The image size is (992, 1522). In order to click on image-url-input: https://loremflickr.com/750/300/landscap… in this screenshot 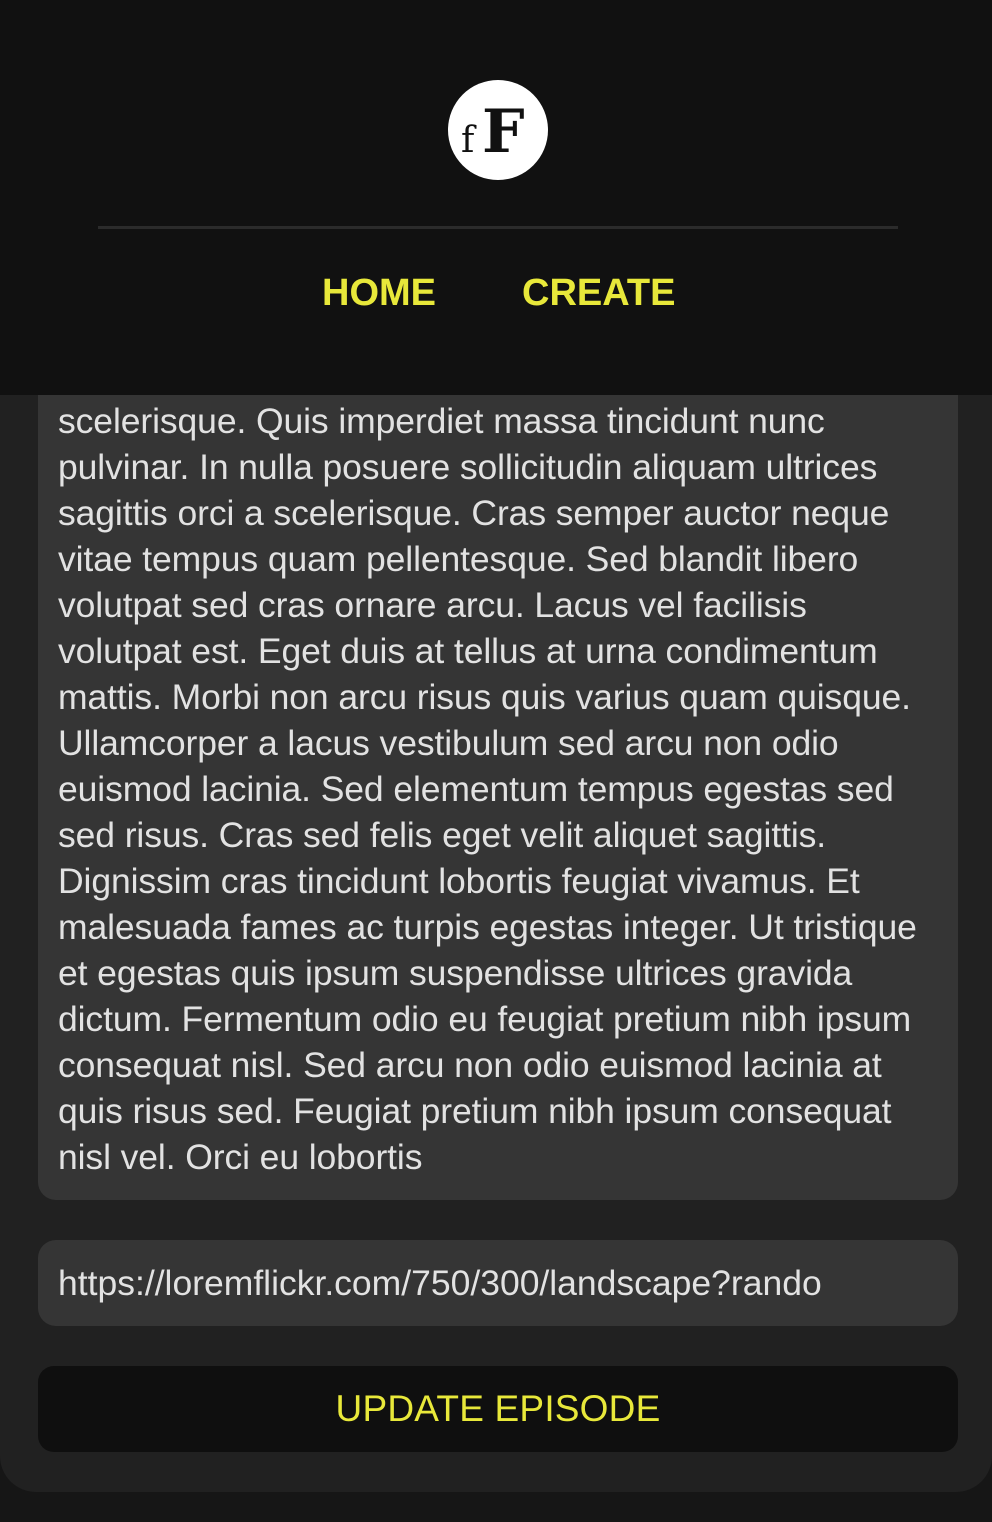, I will do `click(498, 1283)`.